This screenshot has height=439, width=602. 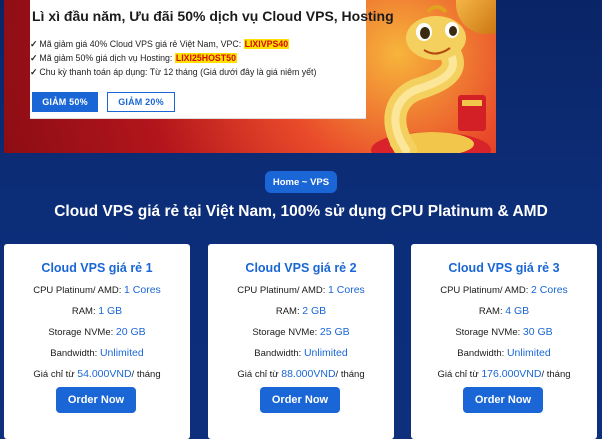 I want to click on plan-price-value: 176.000VND, so click(x=511, y=374).